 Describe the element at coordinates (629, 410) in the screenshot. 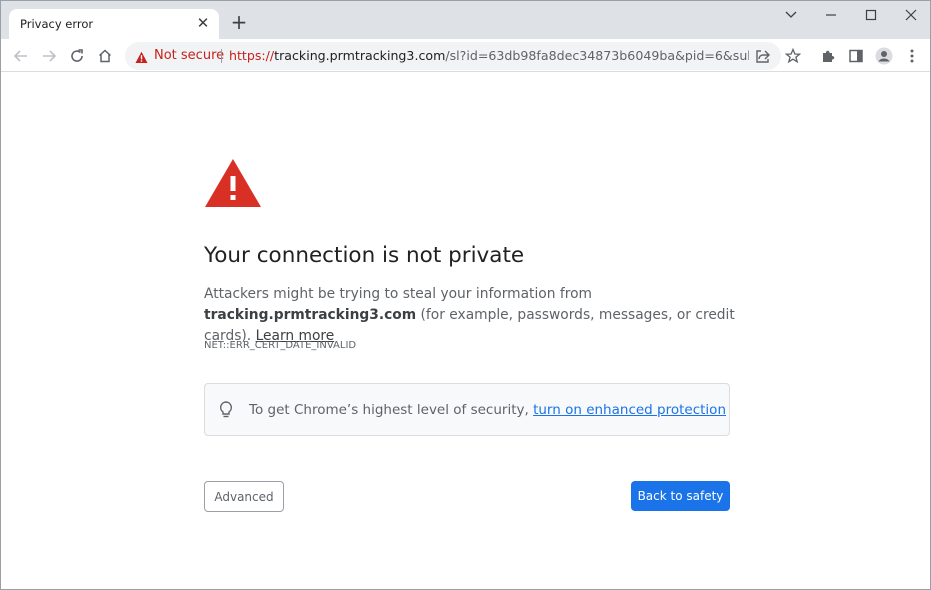

I see `enhanced-protection-link: turn on enhanced protection` at that location.